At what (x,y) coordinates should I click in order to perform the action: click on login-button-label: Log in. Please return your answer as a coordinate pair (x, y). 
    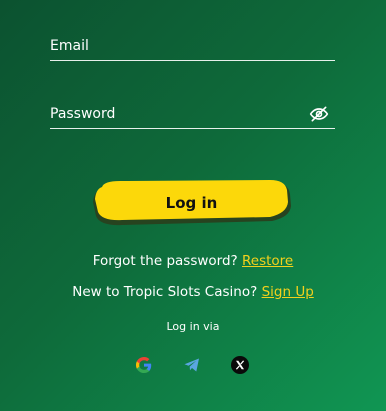
    Looking at the image, I should click on (191, 203).